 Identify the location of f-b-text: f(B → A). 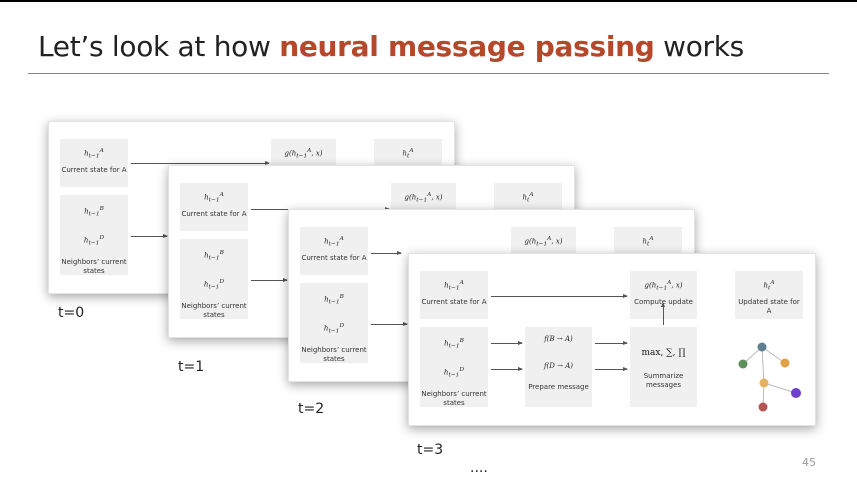
(558, 339).